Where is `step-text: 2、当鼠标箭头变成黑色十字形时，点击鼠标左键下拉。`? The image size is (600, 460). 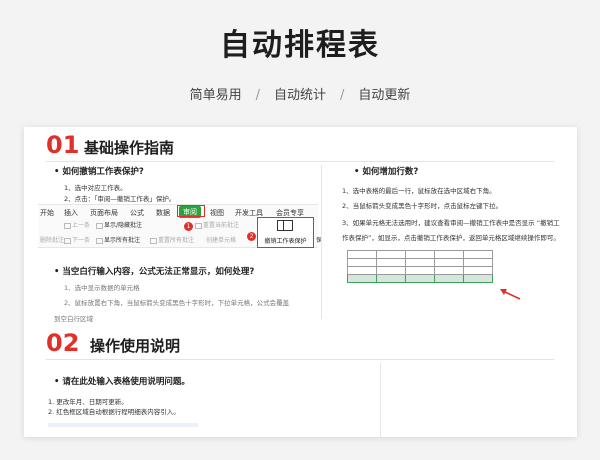 step-text: 2、当鼠标箭头变成黑色十字形时，点击鼠标左键下拉。 is located at coordinates (422, 206).